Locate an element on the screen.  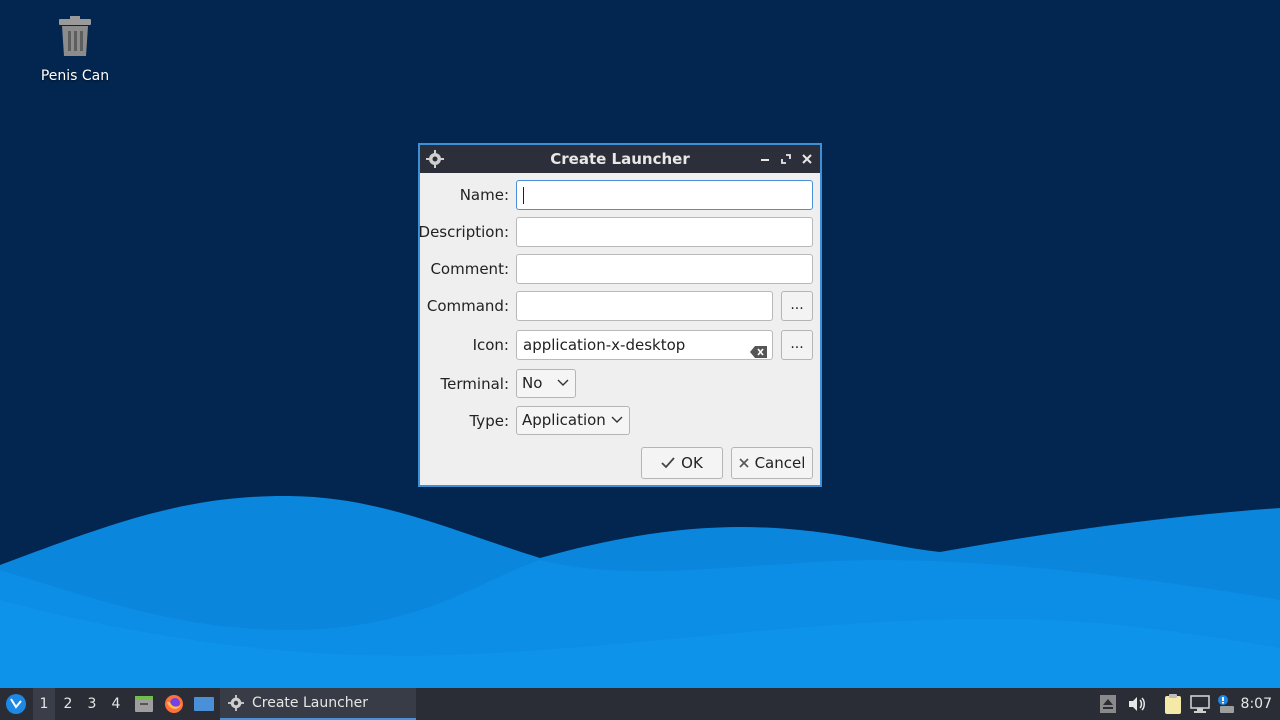
workspace-2: 2 is located at coordinates (68, 704).